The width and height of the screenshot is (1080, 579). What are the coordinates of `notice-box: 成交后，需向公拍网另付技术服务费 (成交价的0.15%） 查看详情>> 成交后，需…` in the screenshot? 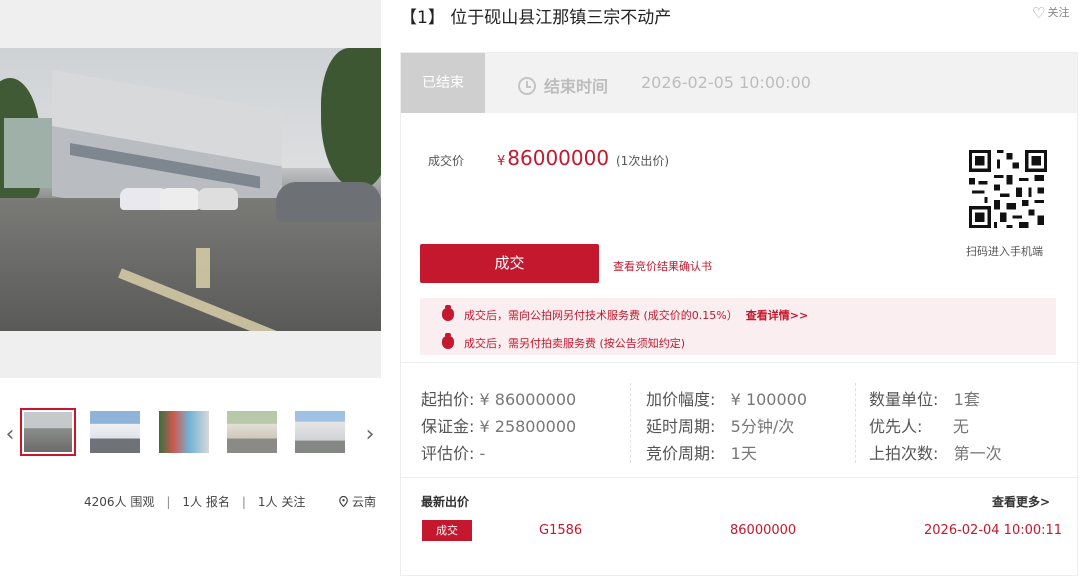 It's located at (738, 326).